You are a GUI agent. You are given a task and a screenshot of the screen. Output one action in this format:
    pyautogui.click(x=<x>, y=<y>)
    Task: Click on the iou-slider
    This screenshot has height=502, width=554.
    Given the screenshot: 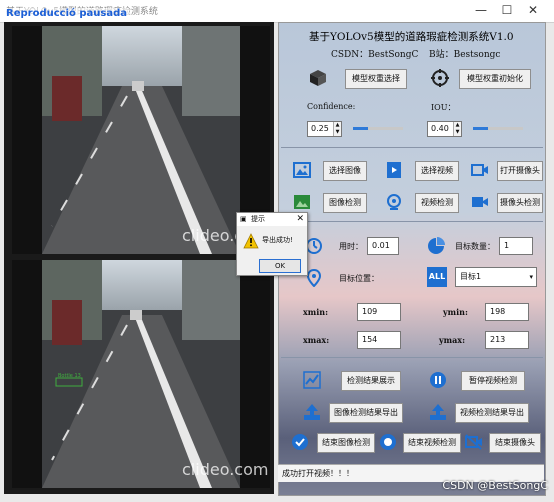 What is the action you would take?
    pyautogui.click(x=498, y=128)
    